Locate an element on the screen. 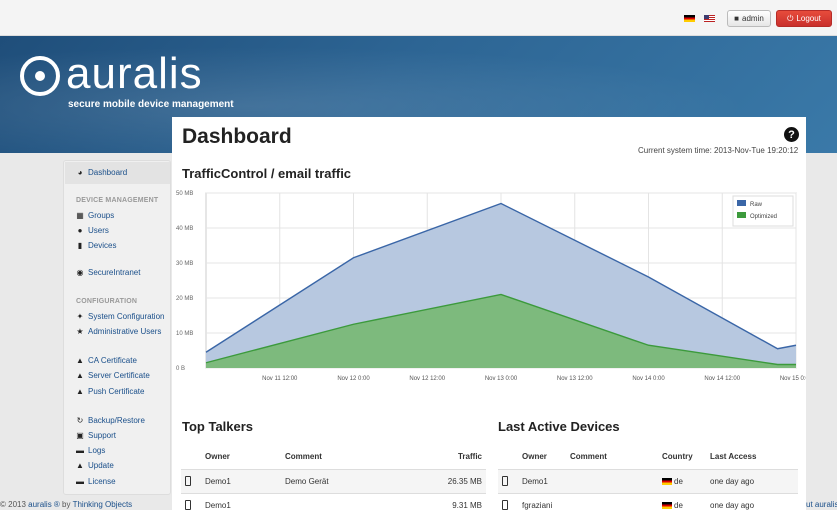 This screenshot has width=837, height=510. y-tick-label: 40 MB is located at coordinates (184, 229).